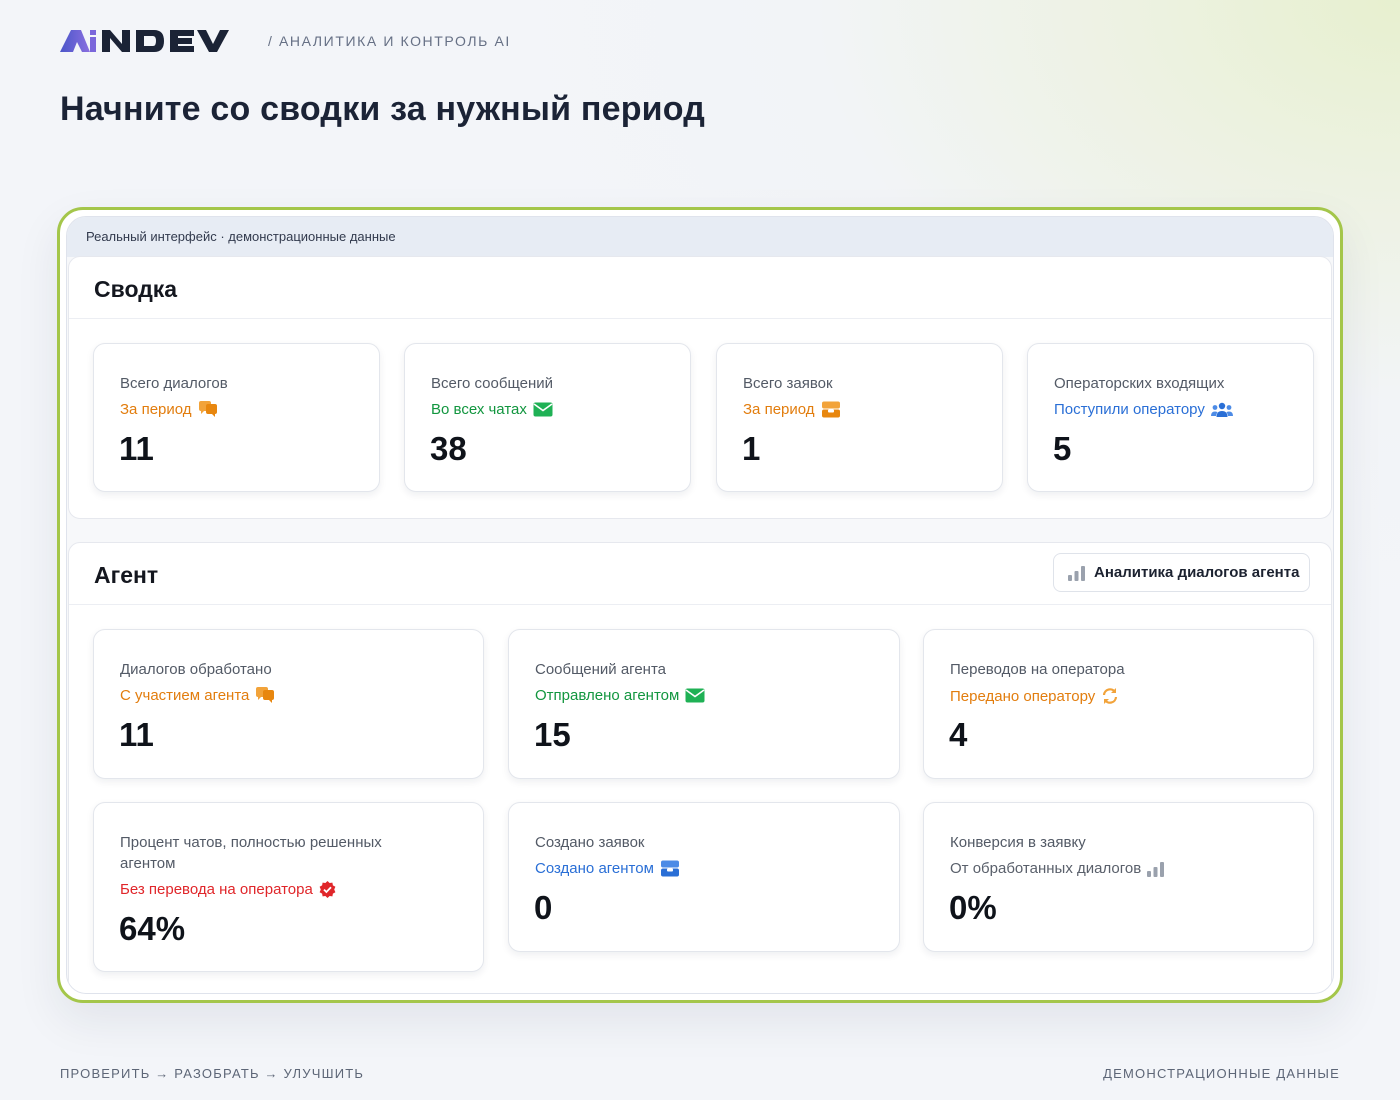 Image resolution: width=1400 pixels, height=1100 pixels. What do you see at coordinates (196, 669) in the screenshot?
I see `card-label: Диалогов обработано` at bounding box center [196, 669].